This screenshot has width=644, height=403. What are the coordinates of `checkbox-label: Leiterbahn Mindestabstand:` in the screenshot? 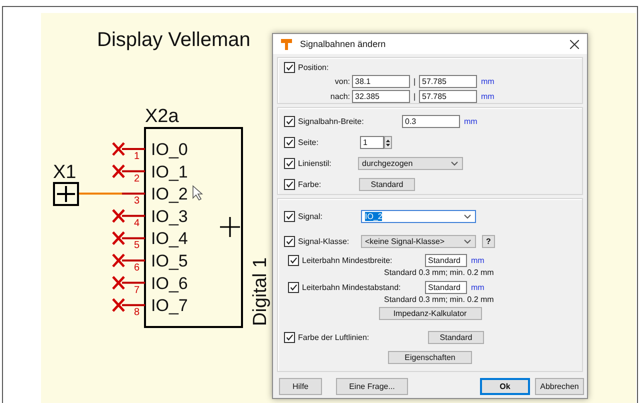 It's located at (352, 287).